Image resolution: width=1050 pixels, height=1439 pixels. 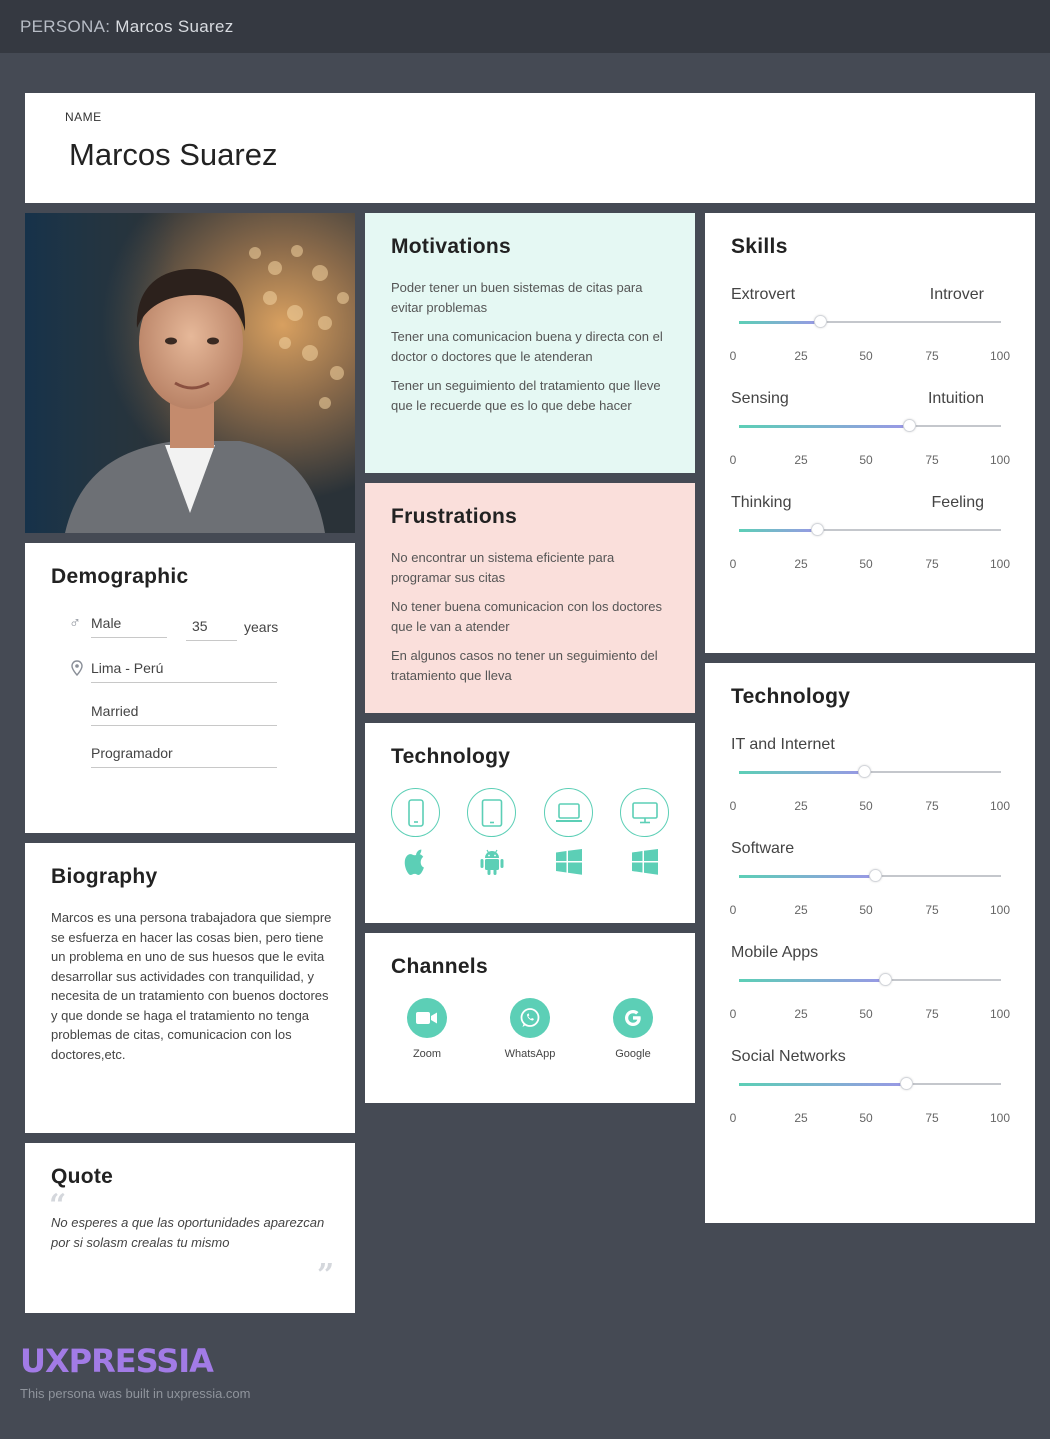 I want to click on skill-slider: Thinking Feeling 0 25 50 75 100, so click(x=870, y=539).